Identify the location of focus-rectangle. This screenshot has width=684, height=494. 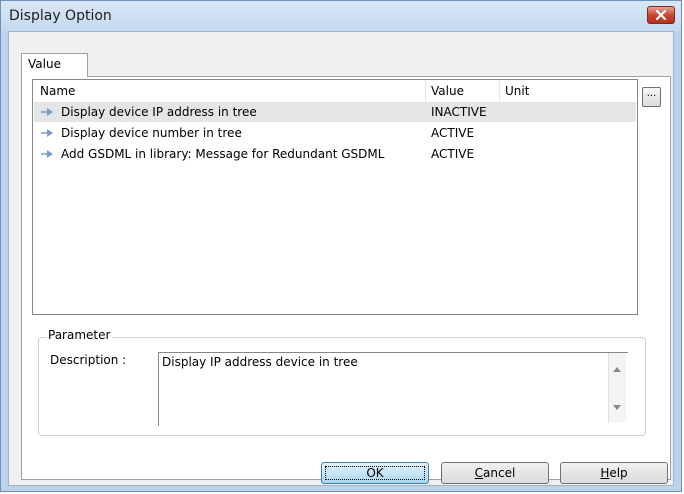
(375, 473).